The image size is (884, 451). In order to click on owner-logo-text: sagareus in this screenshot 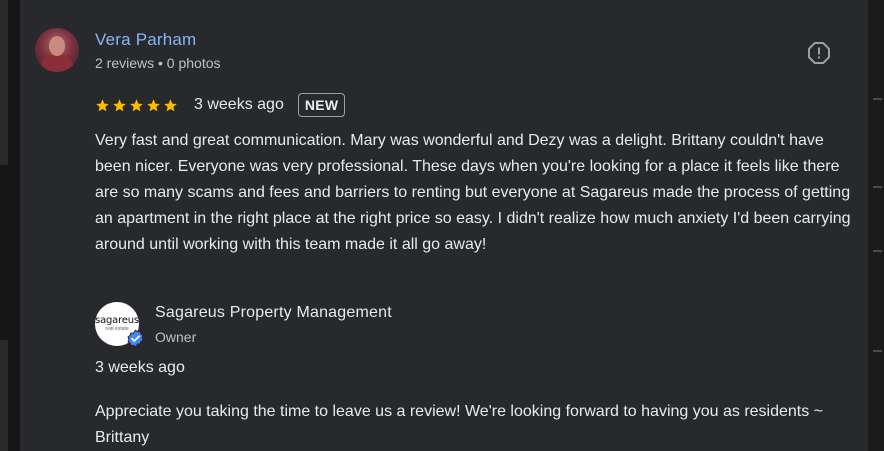, I will do `click(117, 320)`.